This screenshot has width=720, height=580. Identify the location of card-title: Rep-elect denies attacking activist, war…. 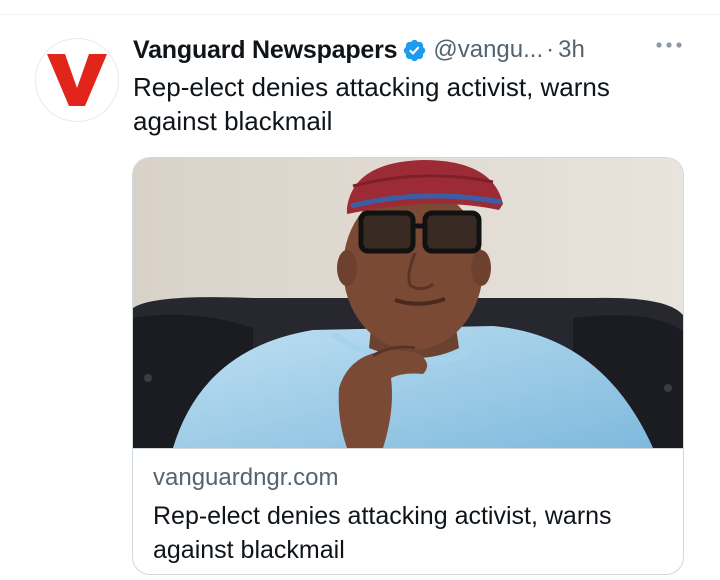
(382, 533).